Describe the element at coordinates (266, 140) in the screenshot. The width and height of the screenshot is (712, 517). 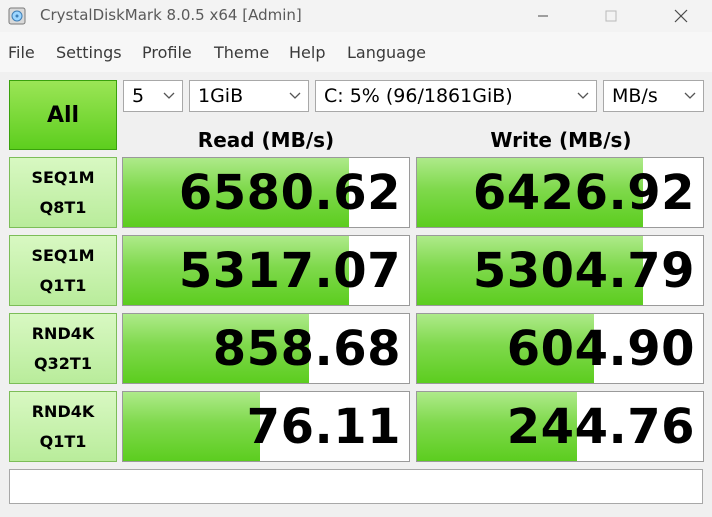
I see `read-column-header: Read (MB/s)` at that location.